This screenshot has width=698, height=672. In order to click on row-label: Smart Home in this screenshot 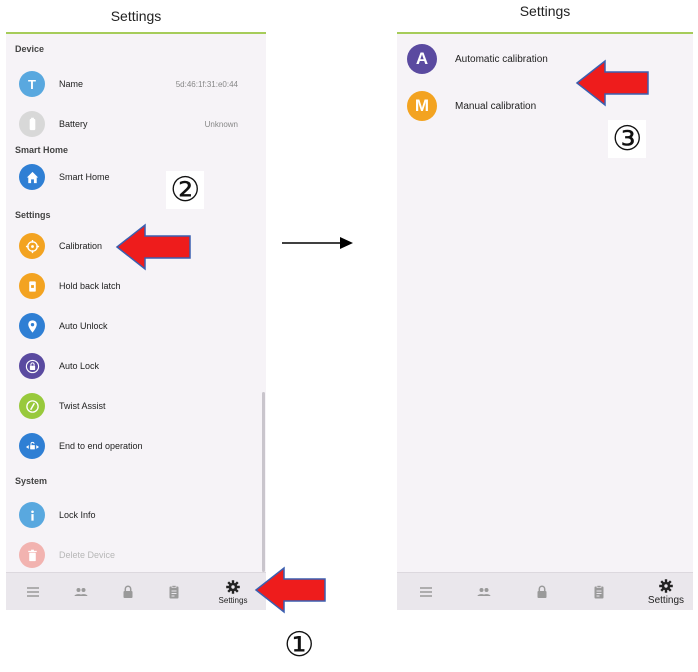, I will do `click(84, 177)`.